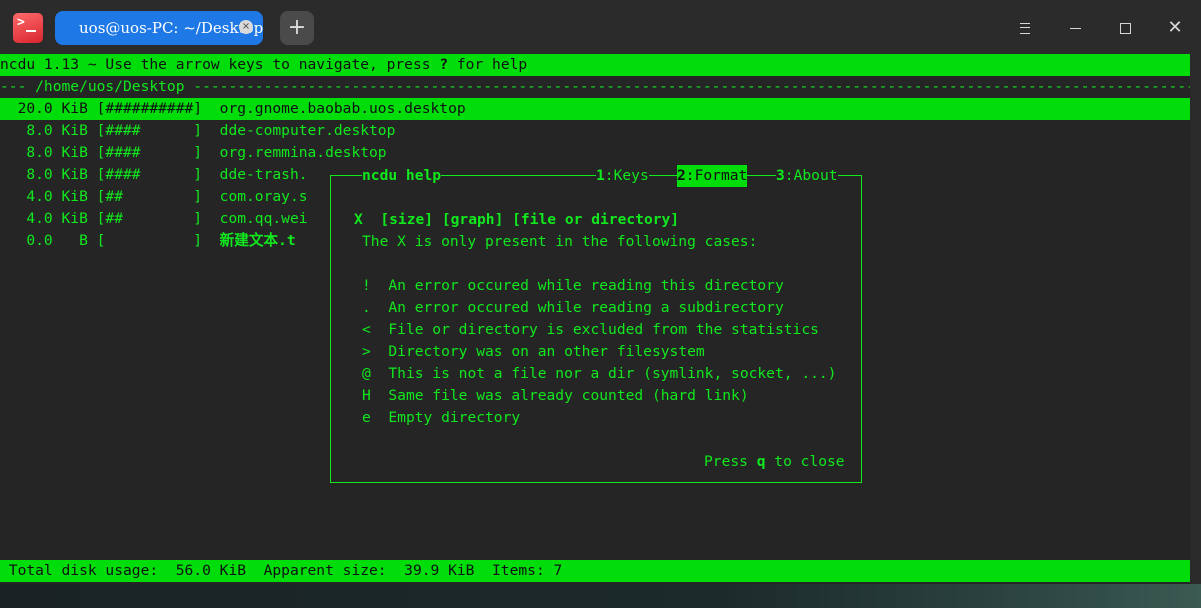 Image resolution: width=1201 pixels, height=608 pixels. What do you see at coordinates (444, 64) in the screenshot?
I see `help-key: ?` at bounding box center [444, 64].